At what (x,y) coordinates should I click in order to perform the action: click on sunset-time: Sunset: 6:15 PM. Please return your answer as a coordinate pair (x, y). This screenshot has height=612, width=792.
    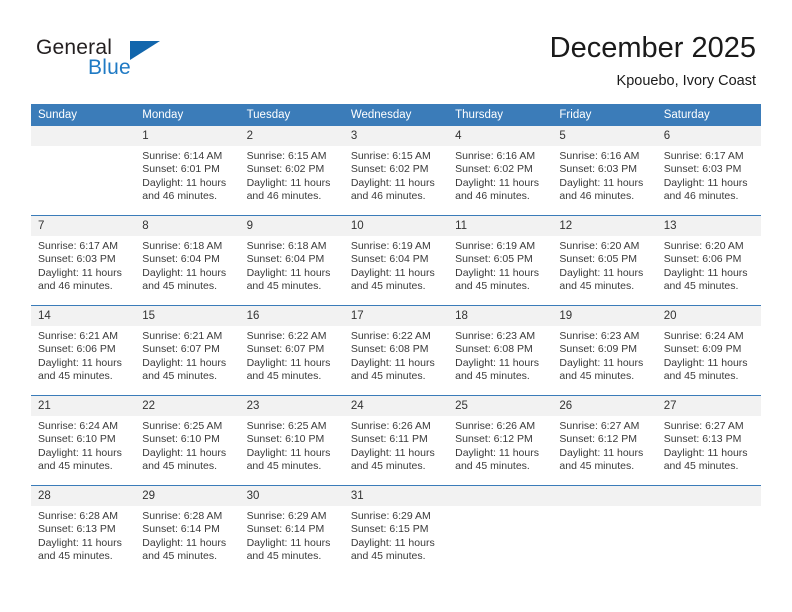
    Looking at the image, I should click on (389, 529).